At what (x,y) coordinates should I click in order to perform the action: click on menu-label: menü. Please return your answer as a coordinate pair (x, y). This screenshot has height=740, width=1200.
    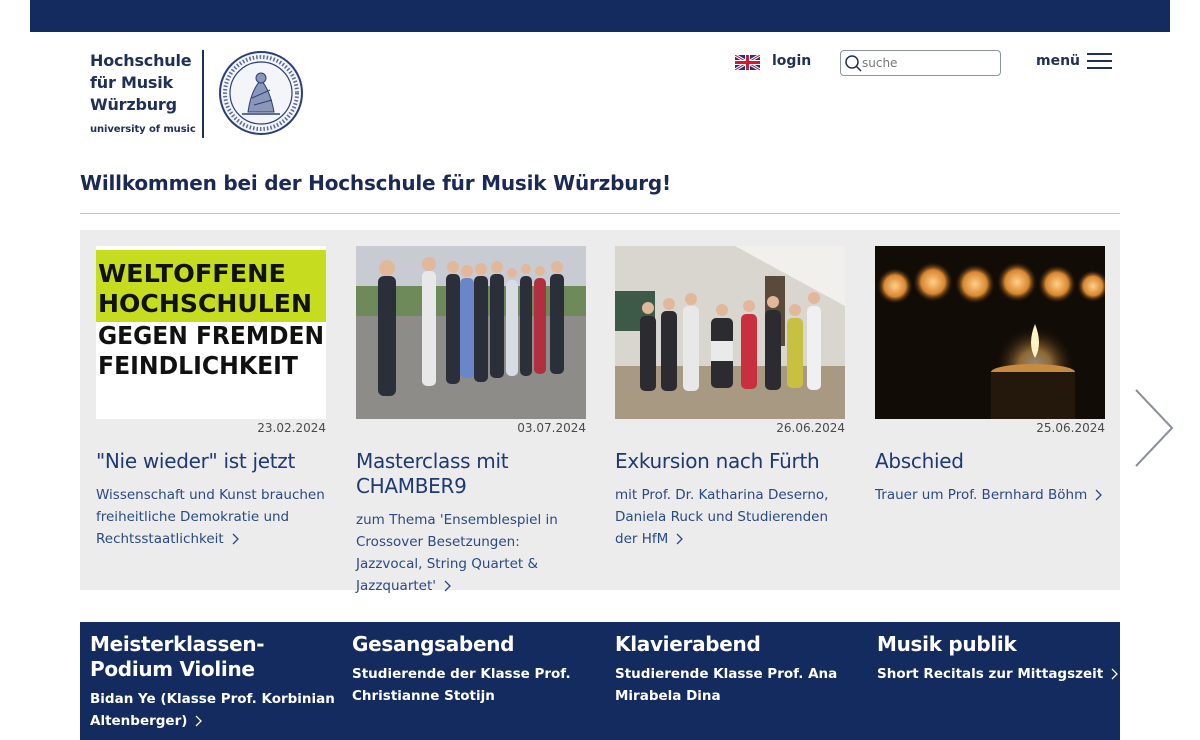
    Looking at the image, I should click on (1058, 61).